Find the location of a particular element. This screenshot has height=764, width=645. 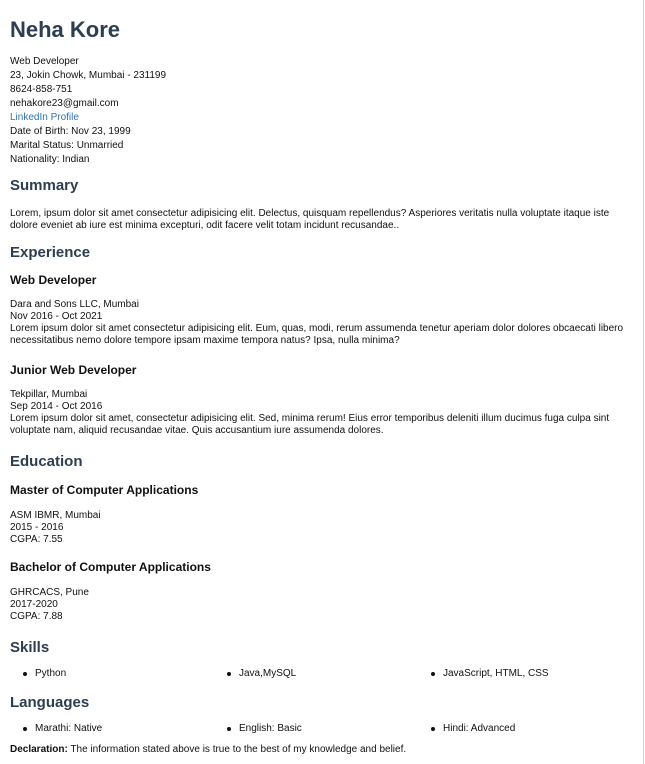

list-item: Hindi: Advanced is located at coordinates (520, 729).